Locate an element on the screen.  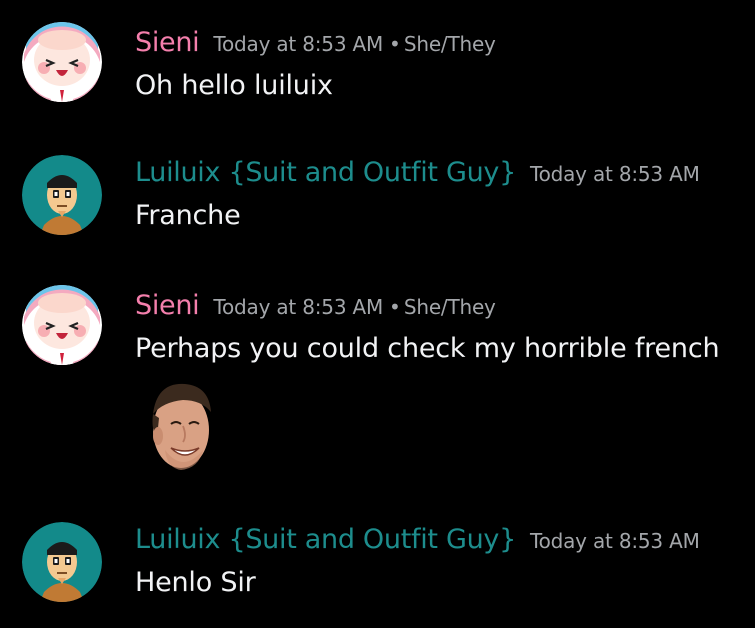
message-content: Henlo Sir is located at coordinates (195, 582).